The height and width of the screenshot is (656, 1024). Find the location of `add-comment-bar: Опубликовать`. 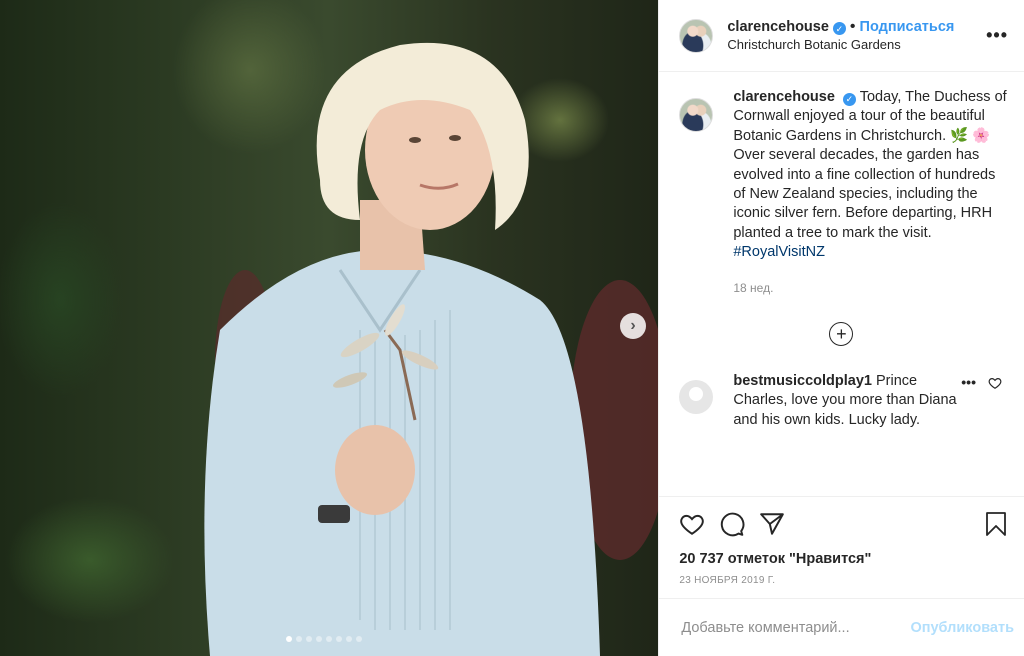

add-comment-bar: Опубликовать is located at coordinates (841, 627).